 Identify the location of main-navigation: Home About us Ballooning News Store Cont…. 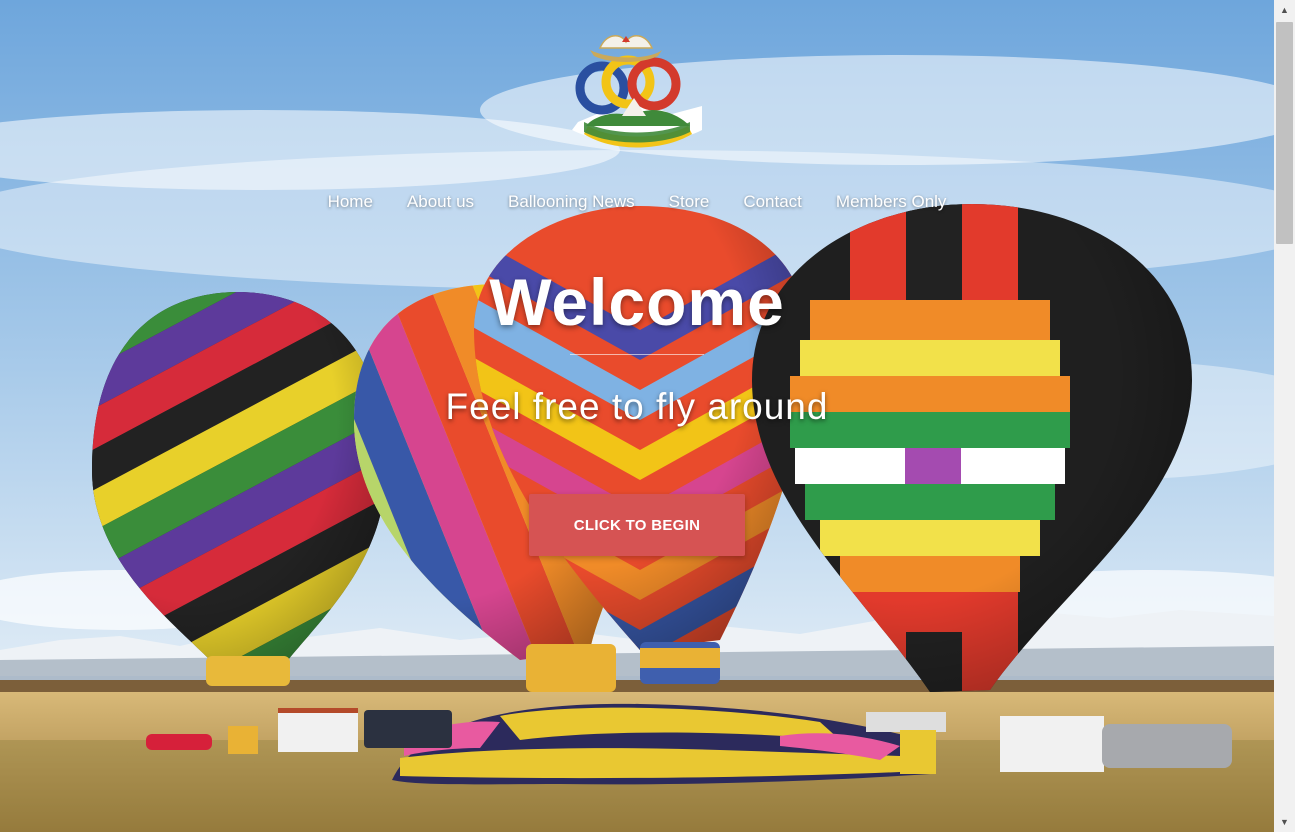
(637, 202).